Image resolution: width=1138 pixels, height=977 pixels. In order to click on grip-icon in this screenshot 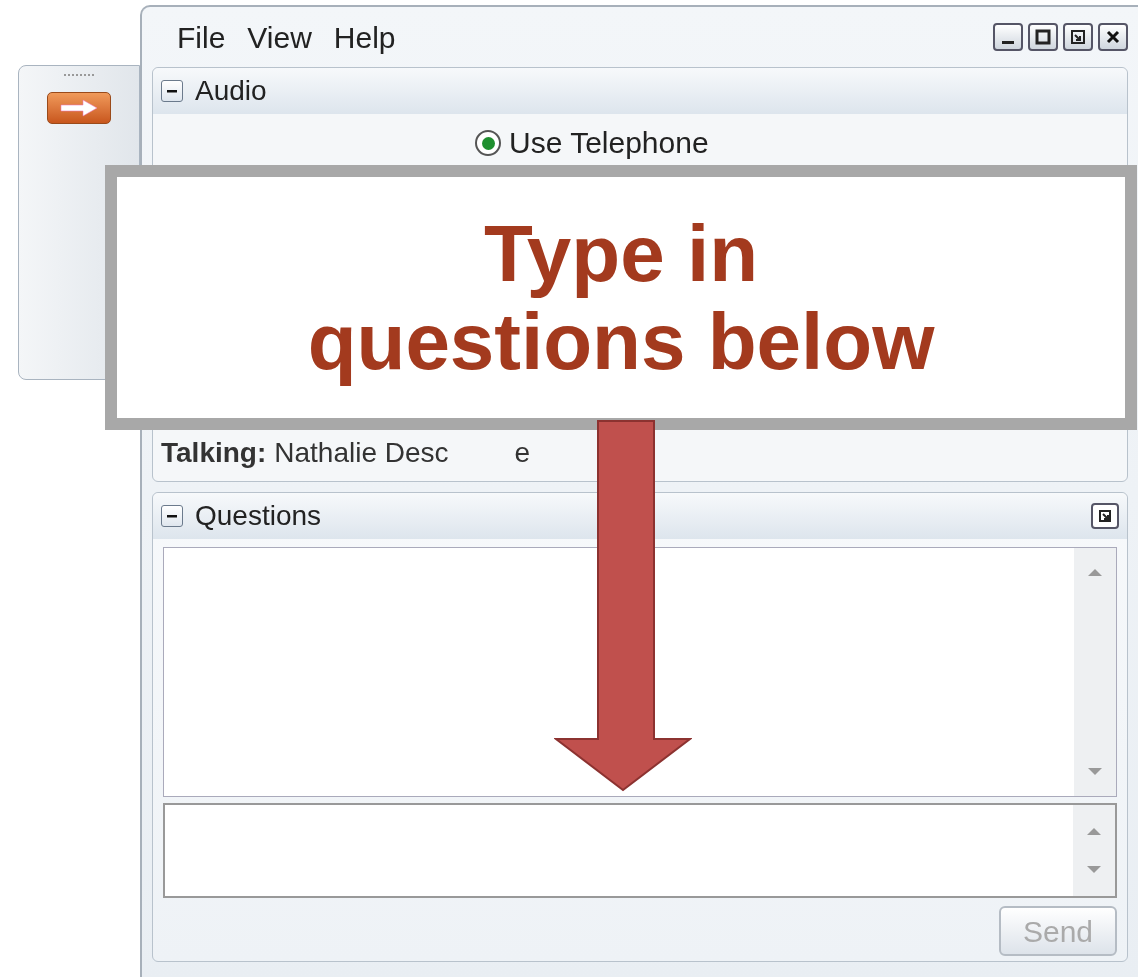, I will do `click(79, 76)`.